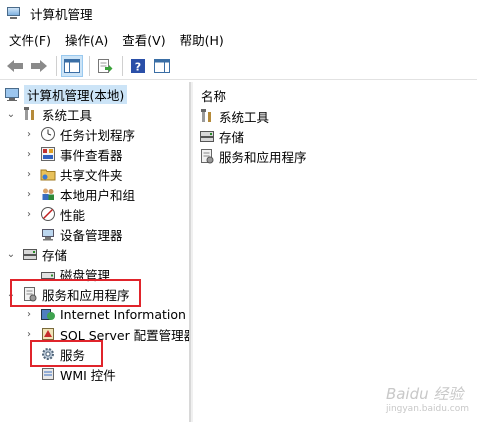 The image size is (477, 422). Describe the element at coordinates (263, 157) in the screenshot. I see `list-item-label: 服务和应用程序` at that location.